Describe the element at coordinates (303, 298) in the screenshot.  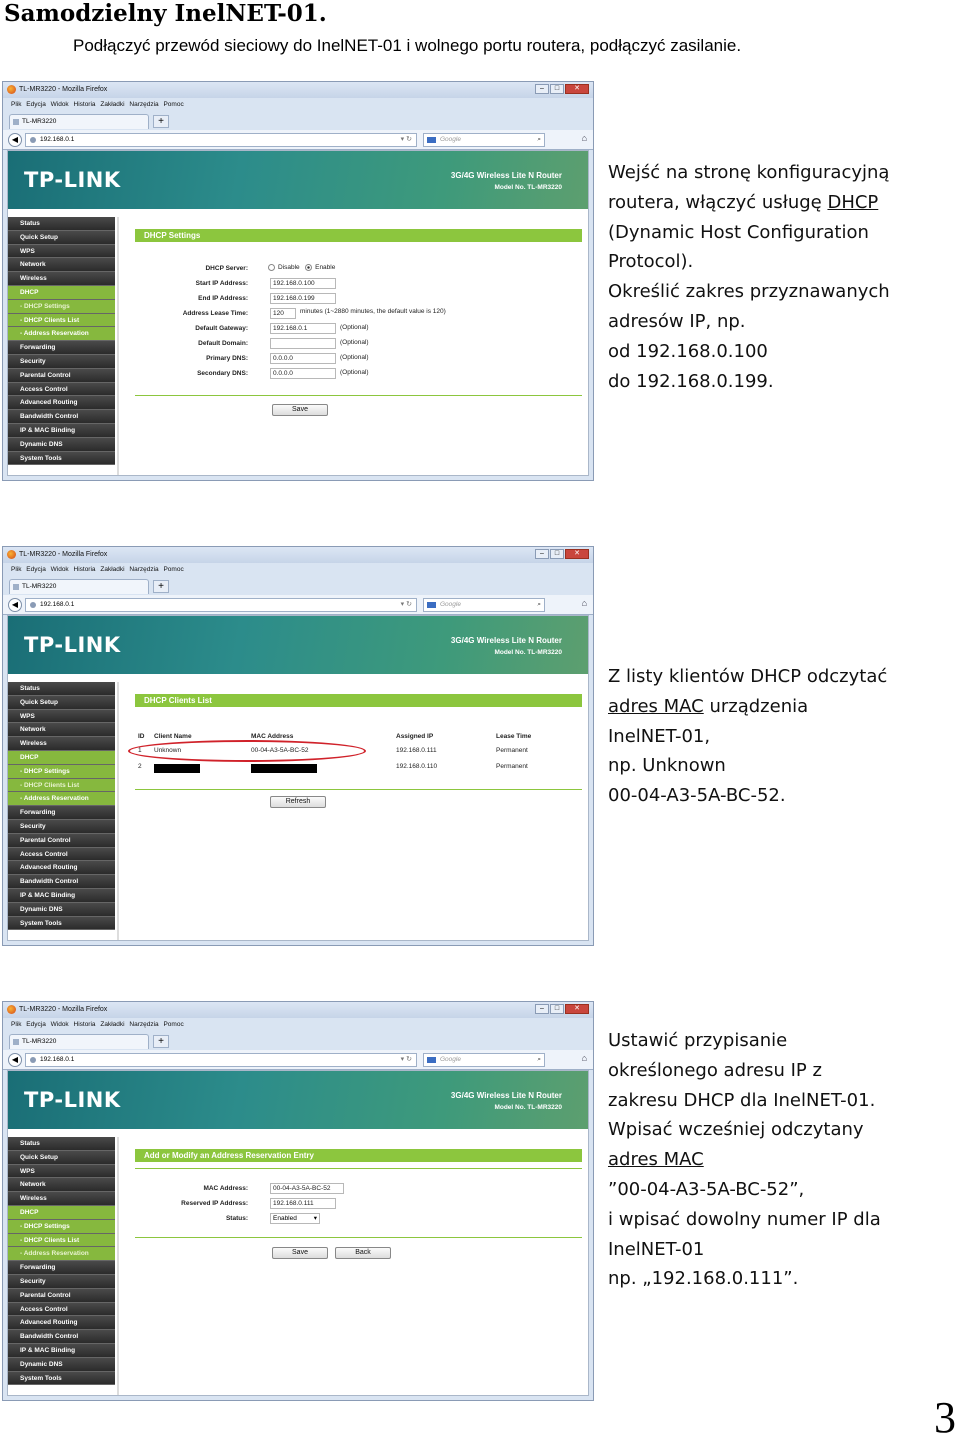
I see `end-ip-input: 192.168.0.199` at that location.